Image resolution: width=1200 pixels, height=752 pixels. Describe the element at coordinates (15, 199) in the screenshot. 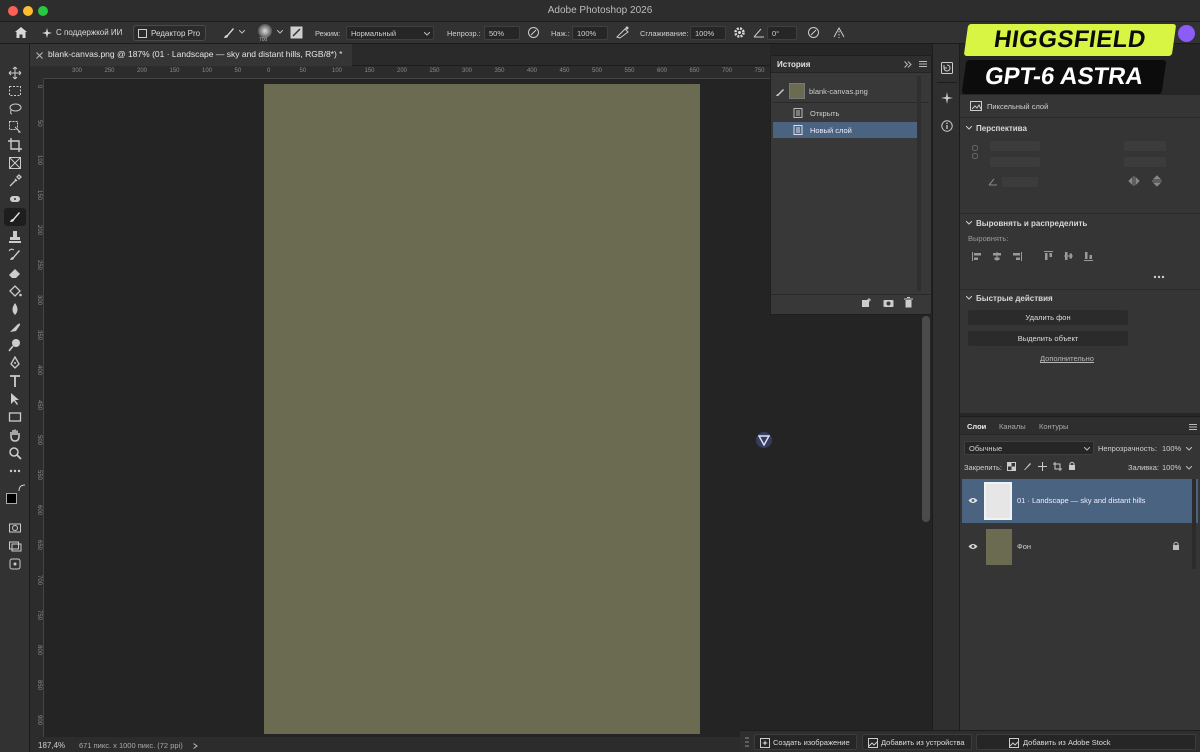

I see `healing-brush-tool-icon` at that location.